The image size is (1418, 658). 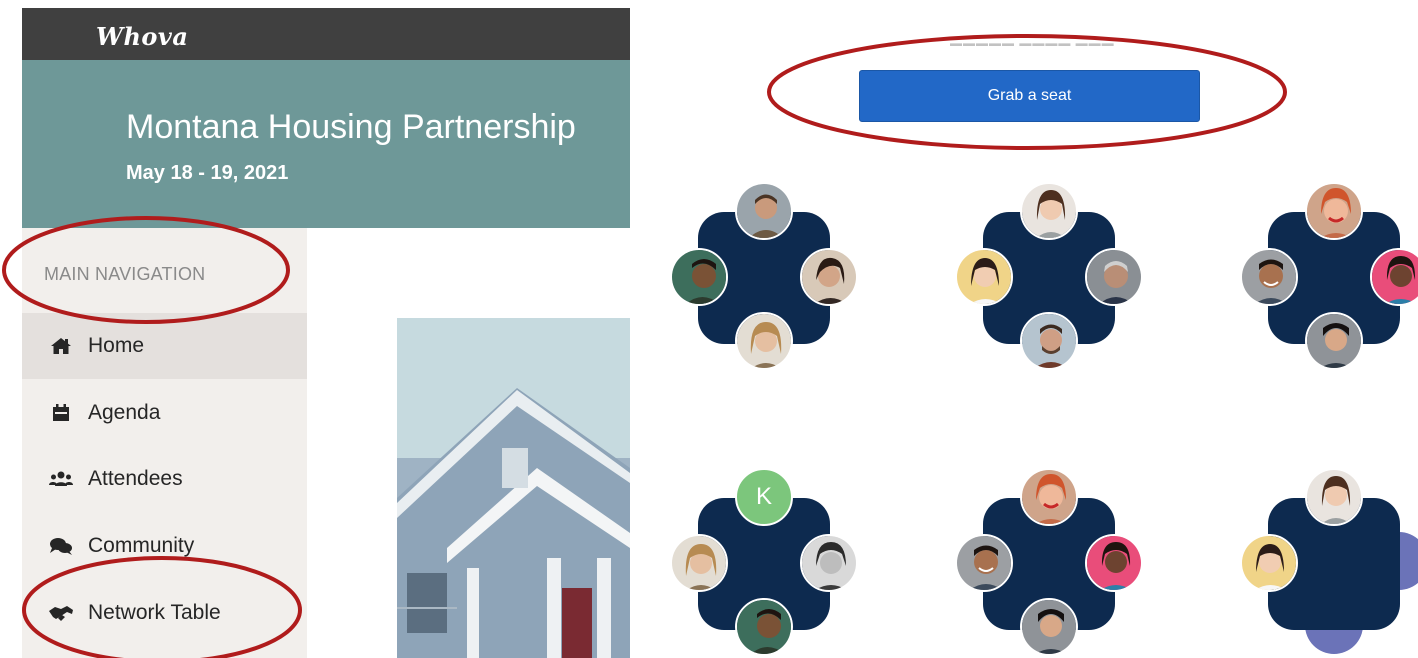 What do you see at coordinates (164, 413) in the screenshot?
I see `sidebar-item-agenda: Agenda` at bounding box center [164, 413].